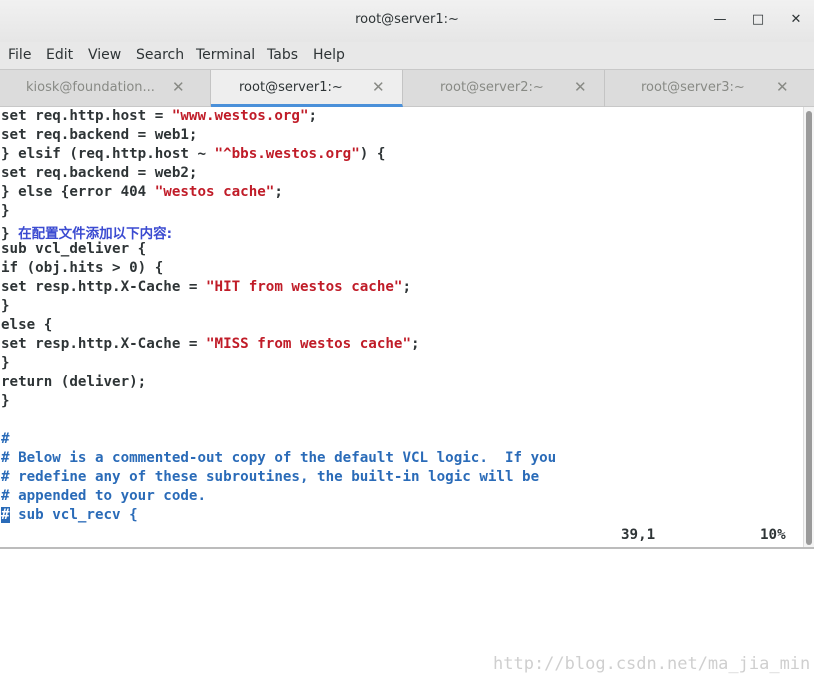 The width and height of the screenshot is (814, 686). I want to click on terminal-line: sub vcl_deliver {, so click(73, 250).